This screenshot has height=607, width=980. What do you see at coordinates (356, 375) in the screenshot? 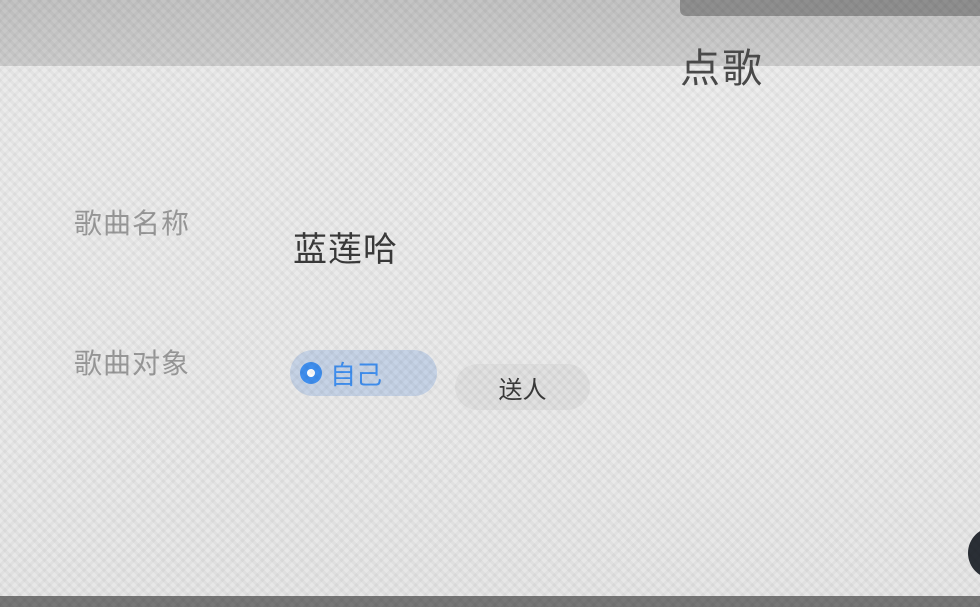
I see `option-self-label: 自己` at bounding box center [356, 375].